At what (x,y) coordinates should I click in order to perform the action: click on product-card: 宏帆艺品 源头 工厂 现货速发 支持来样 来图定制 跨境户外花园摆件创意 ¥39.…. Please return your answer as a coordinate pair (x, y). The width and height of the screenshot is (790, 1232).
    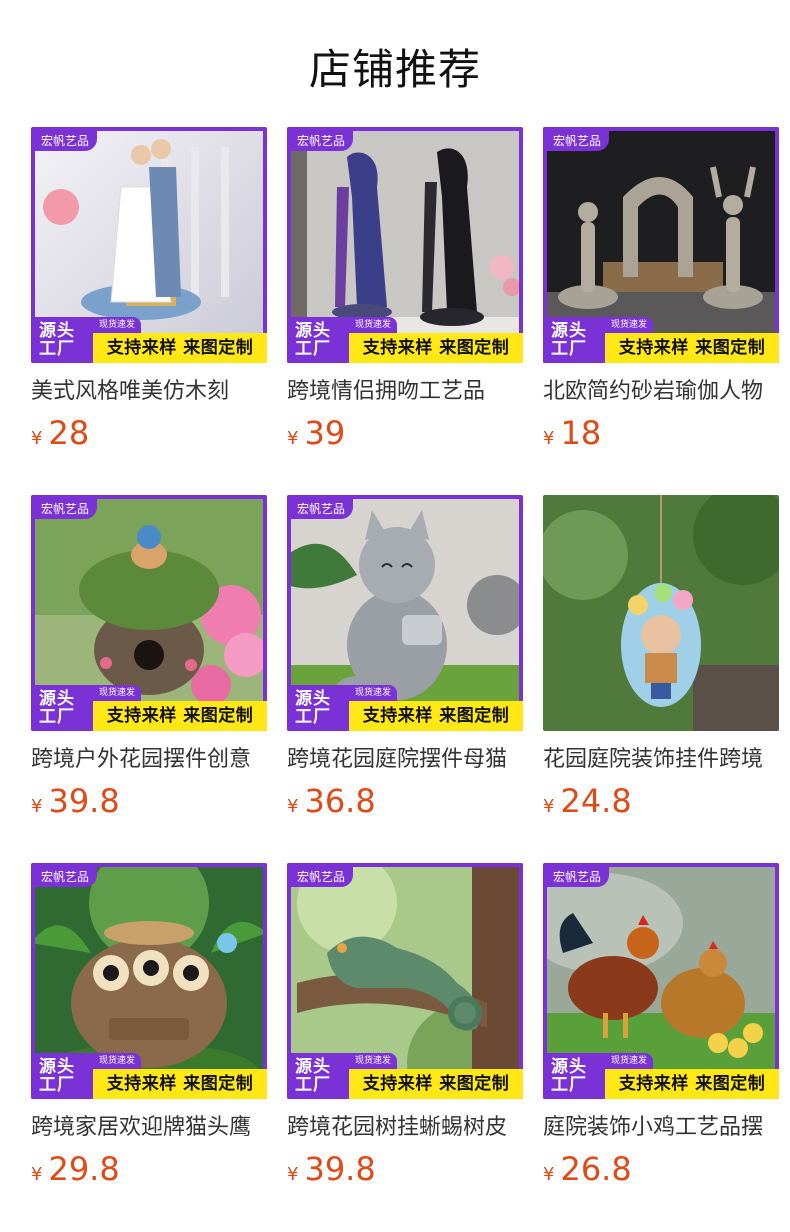
    Looking at the image, I should click on (149, 660).